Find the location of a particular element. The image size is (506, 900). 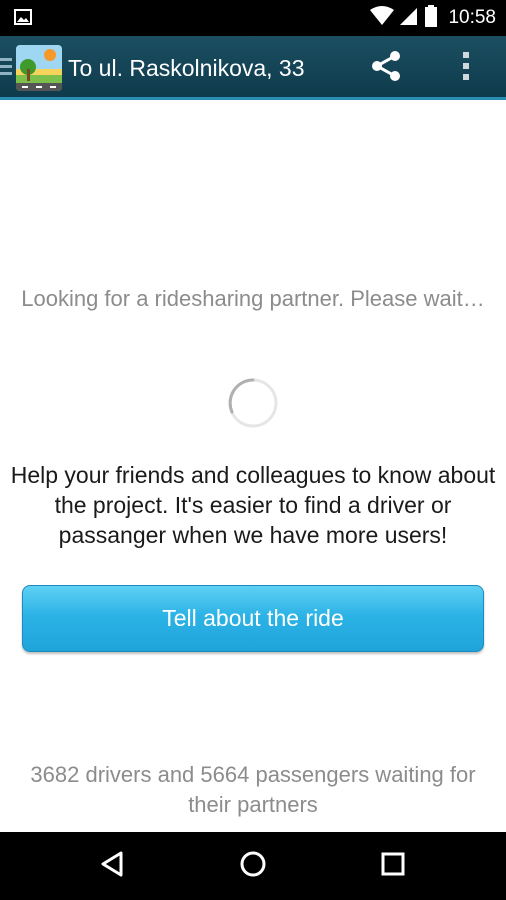

drawer-icon is located at coordinates (6, 68).